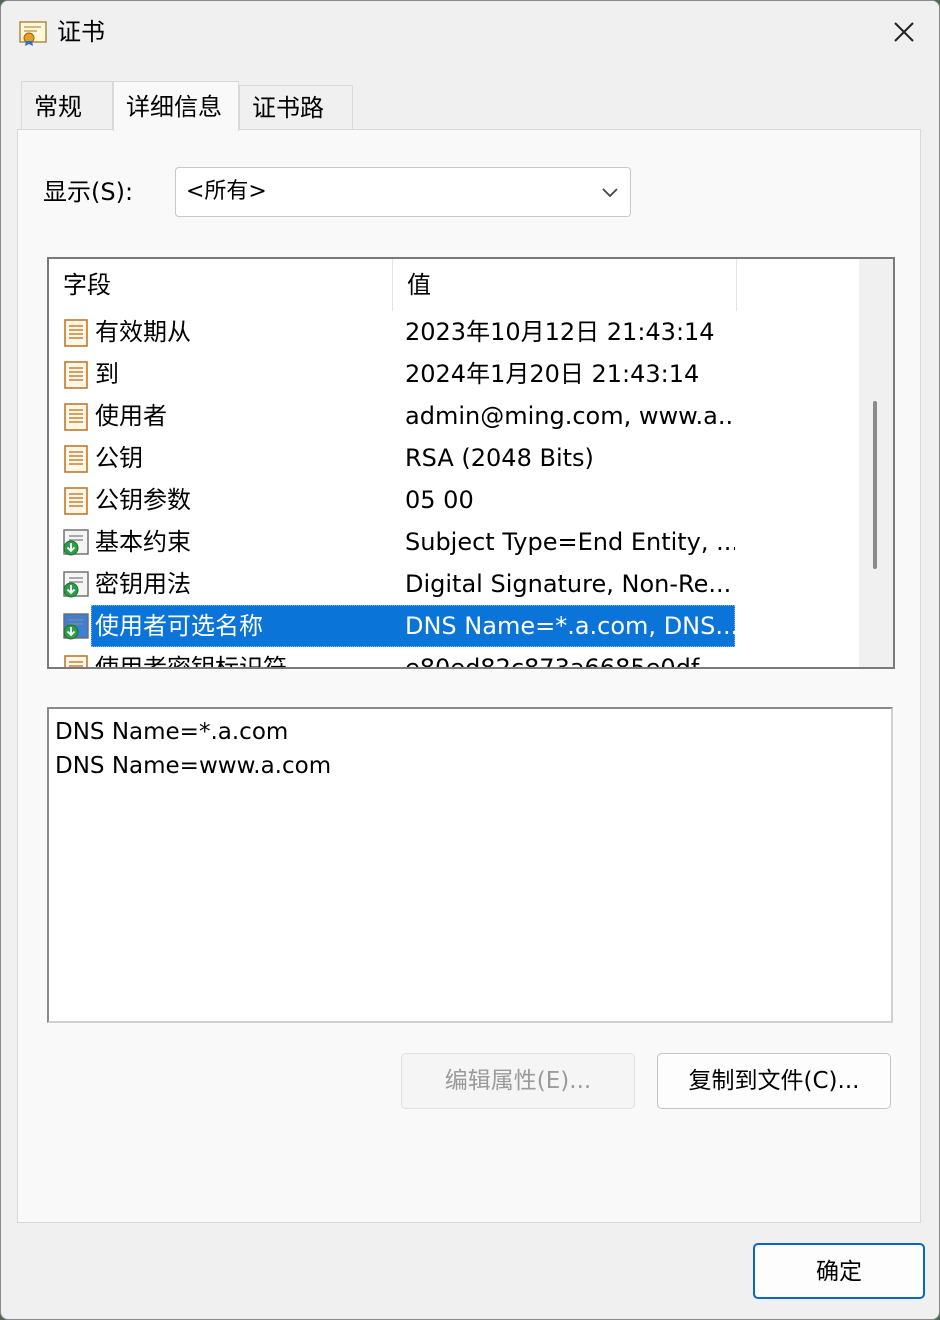 The height and width of the screenshot is (1320, 940). What do you see at coordinates (470, 33) in the screenshot?
I see `title-bar: 证书` at bounding box center [470, 33].